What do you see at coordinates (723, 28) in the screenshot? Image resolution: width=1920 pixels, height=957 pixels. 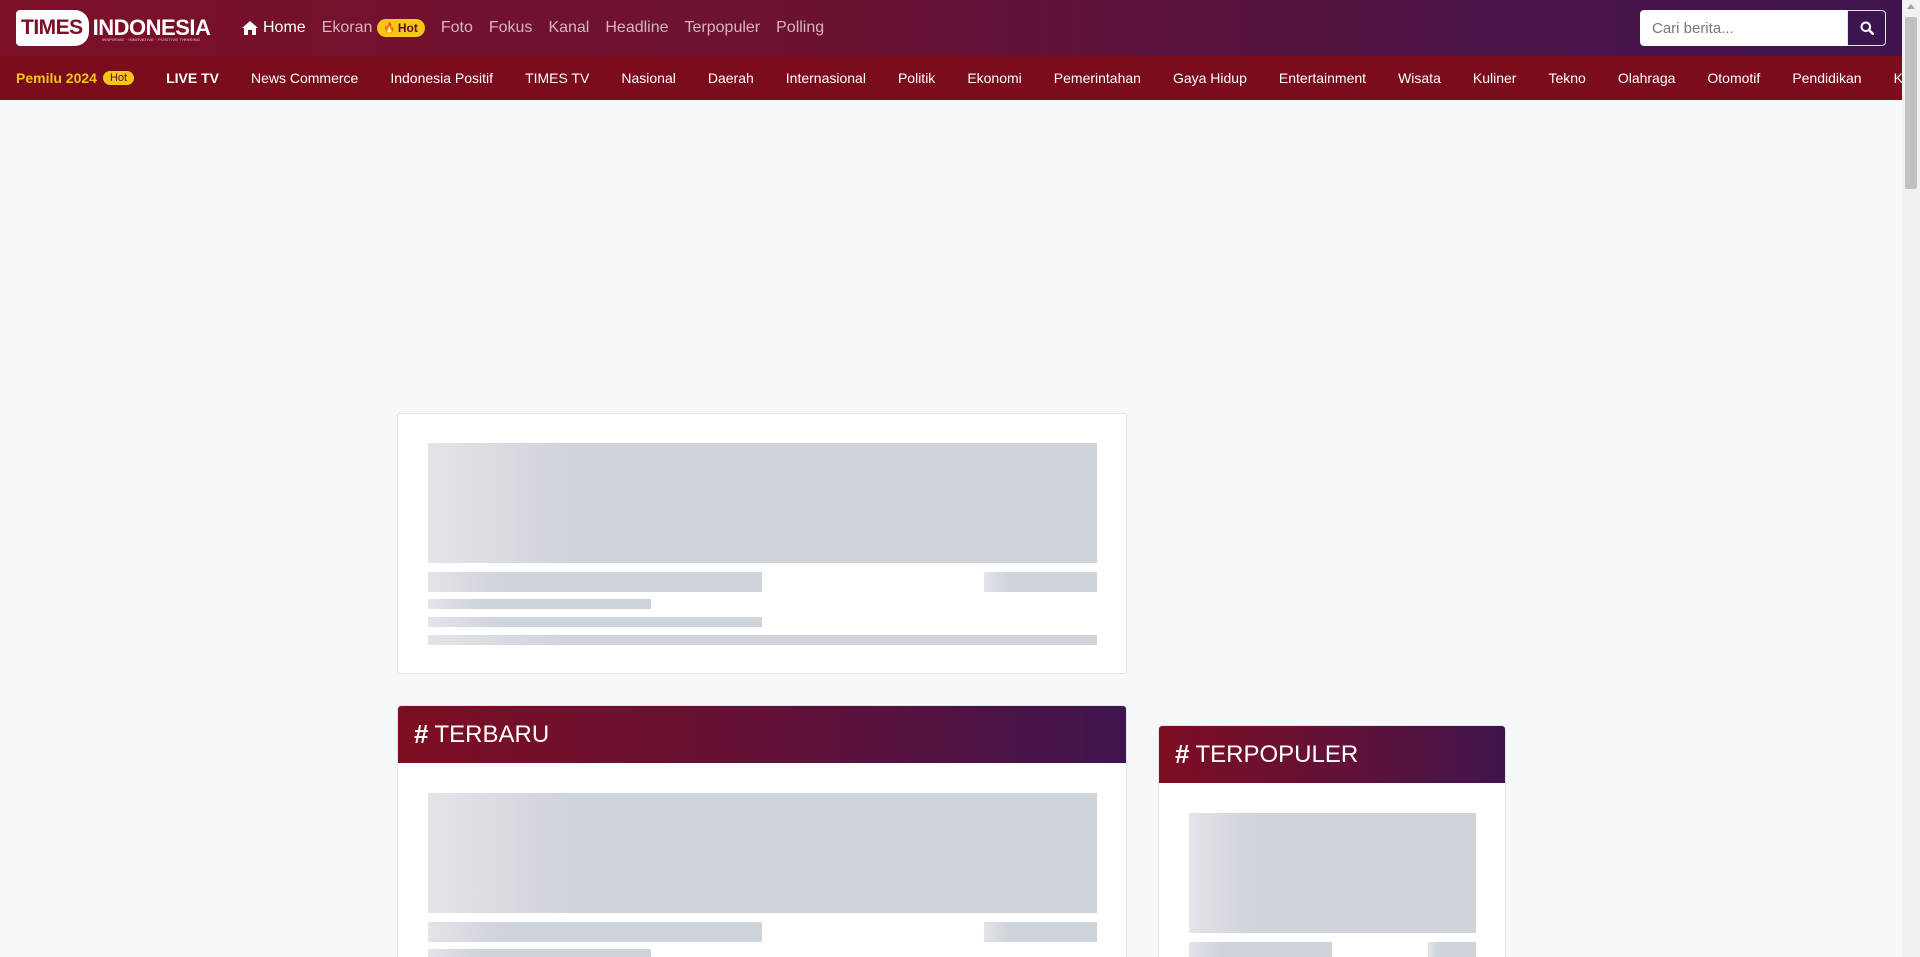 I see `nav-terpopuler: Terpopuler` at bounding box center [723, 28].